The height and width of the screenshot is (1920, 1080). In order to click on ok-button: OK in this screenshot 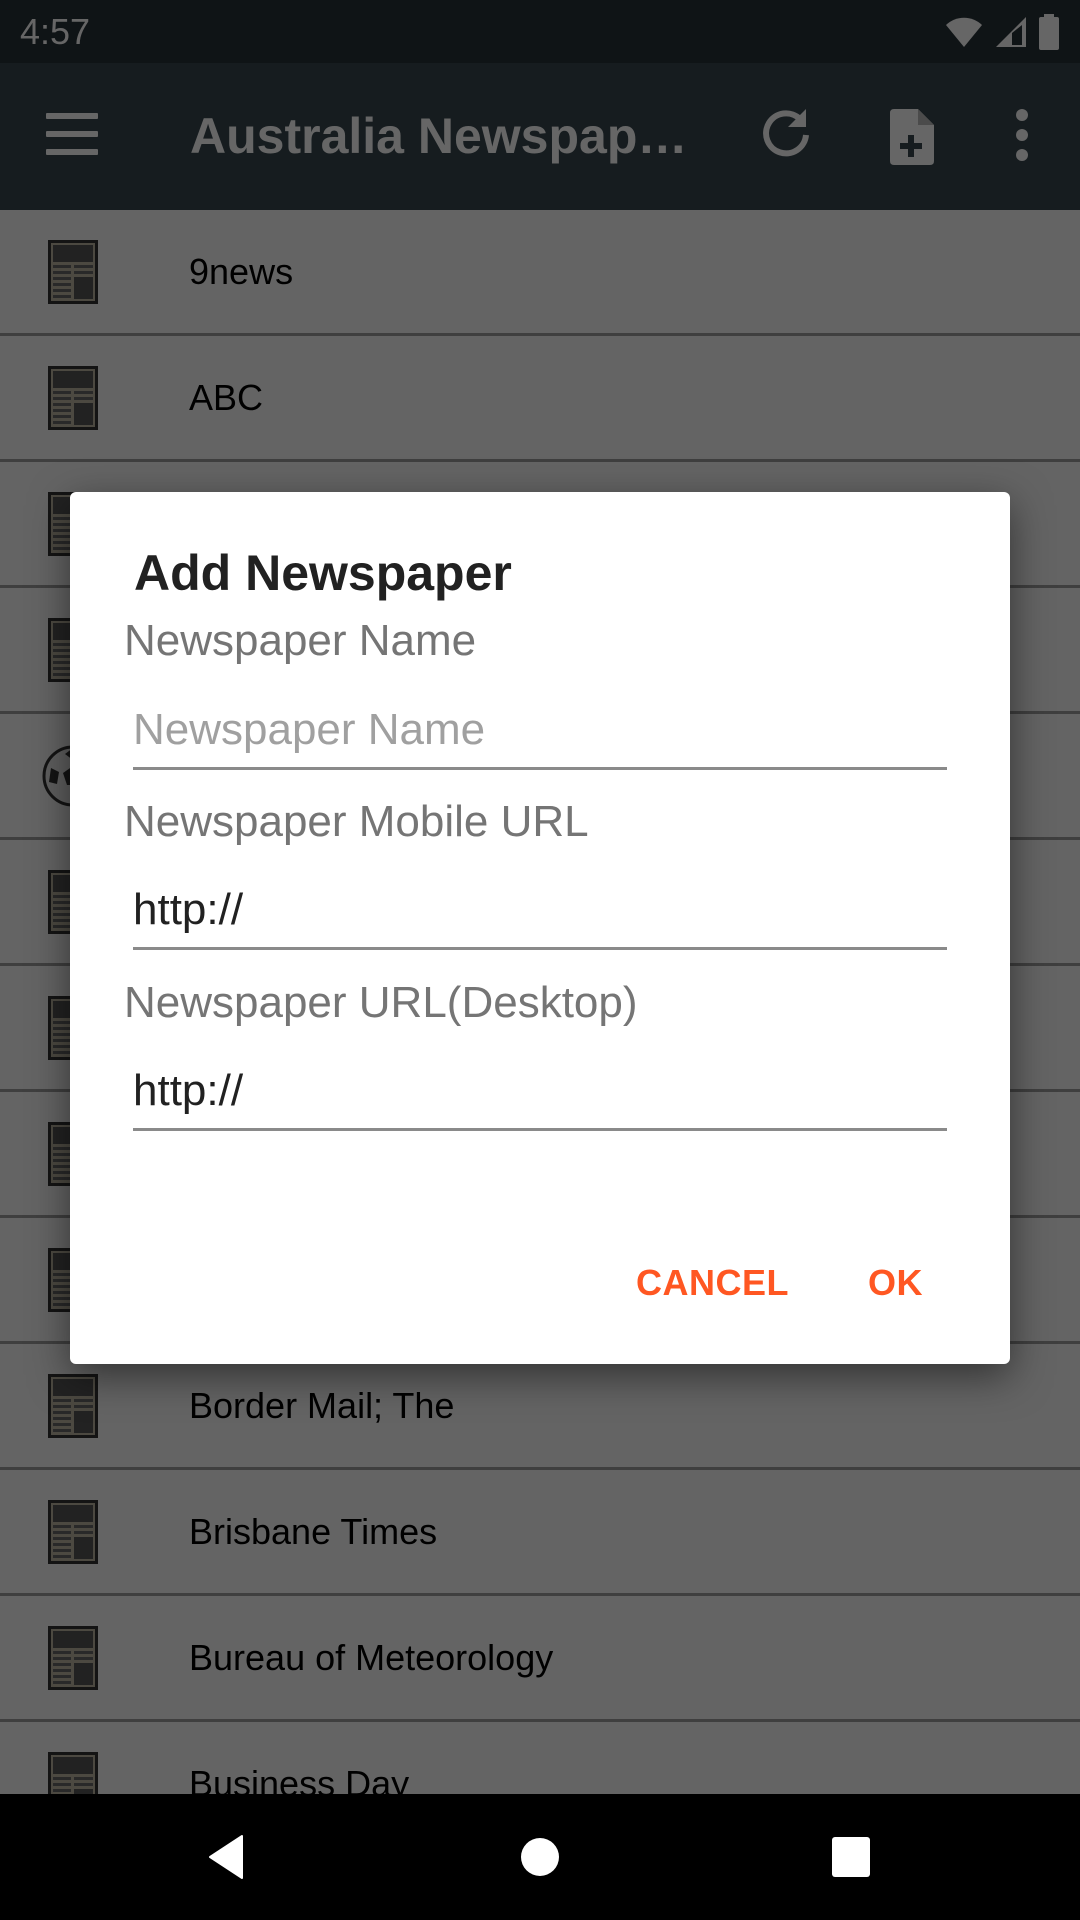, I will do `click(895, 1283)`.